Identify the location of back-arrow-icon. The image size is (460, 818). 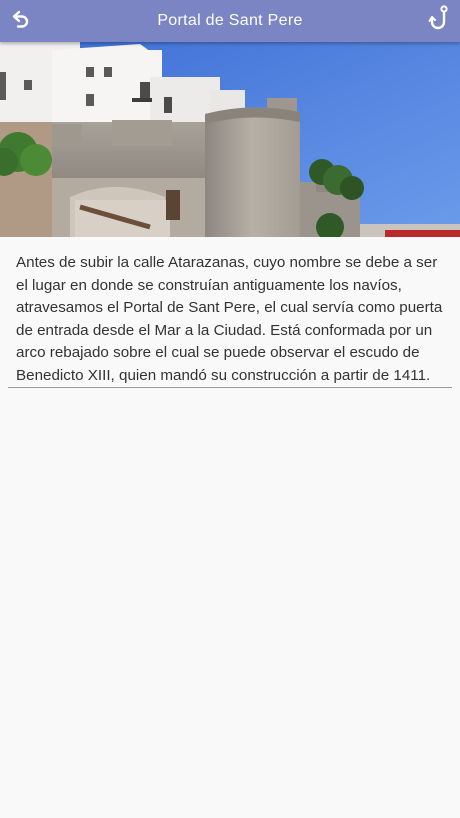
(21, 21).